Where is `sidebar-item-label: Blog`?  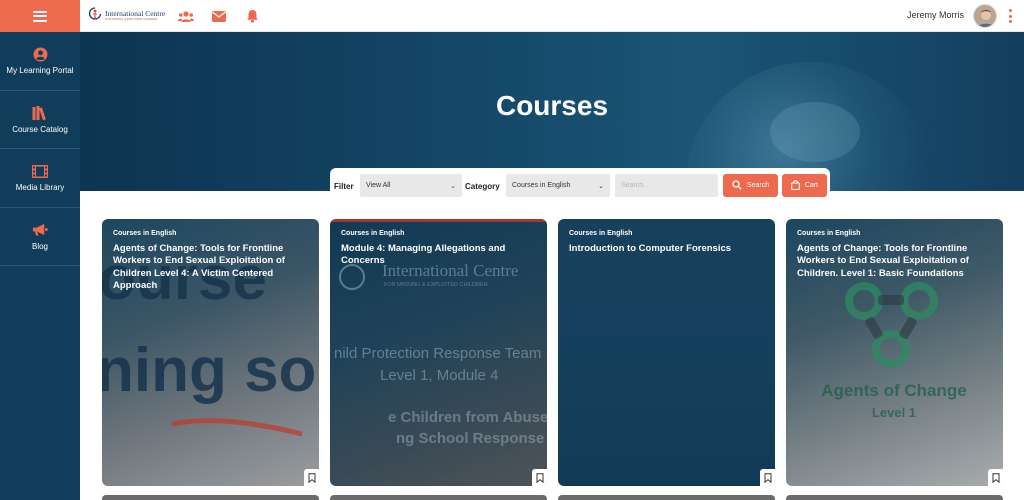 sidebar-item-label: Blog is located at coordinates (39, 246).